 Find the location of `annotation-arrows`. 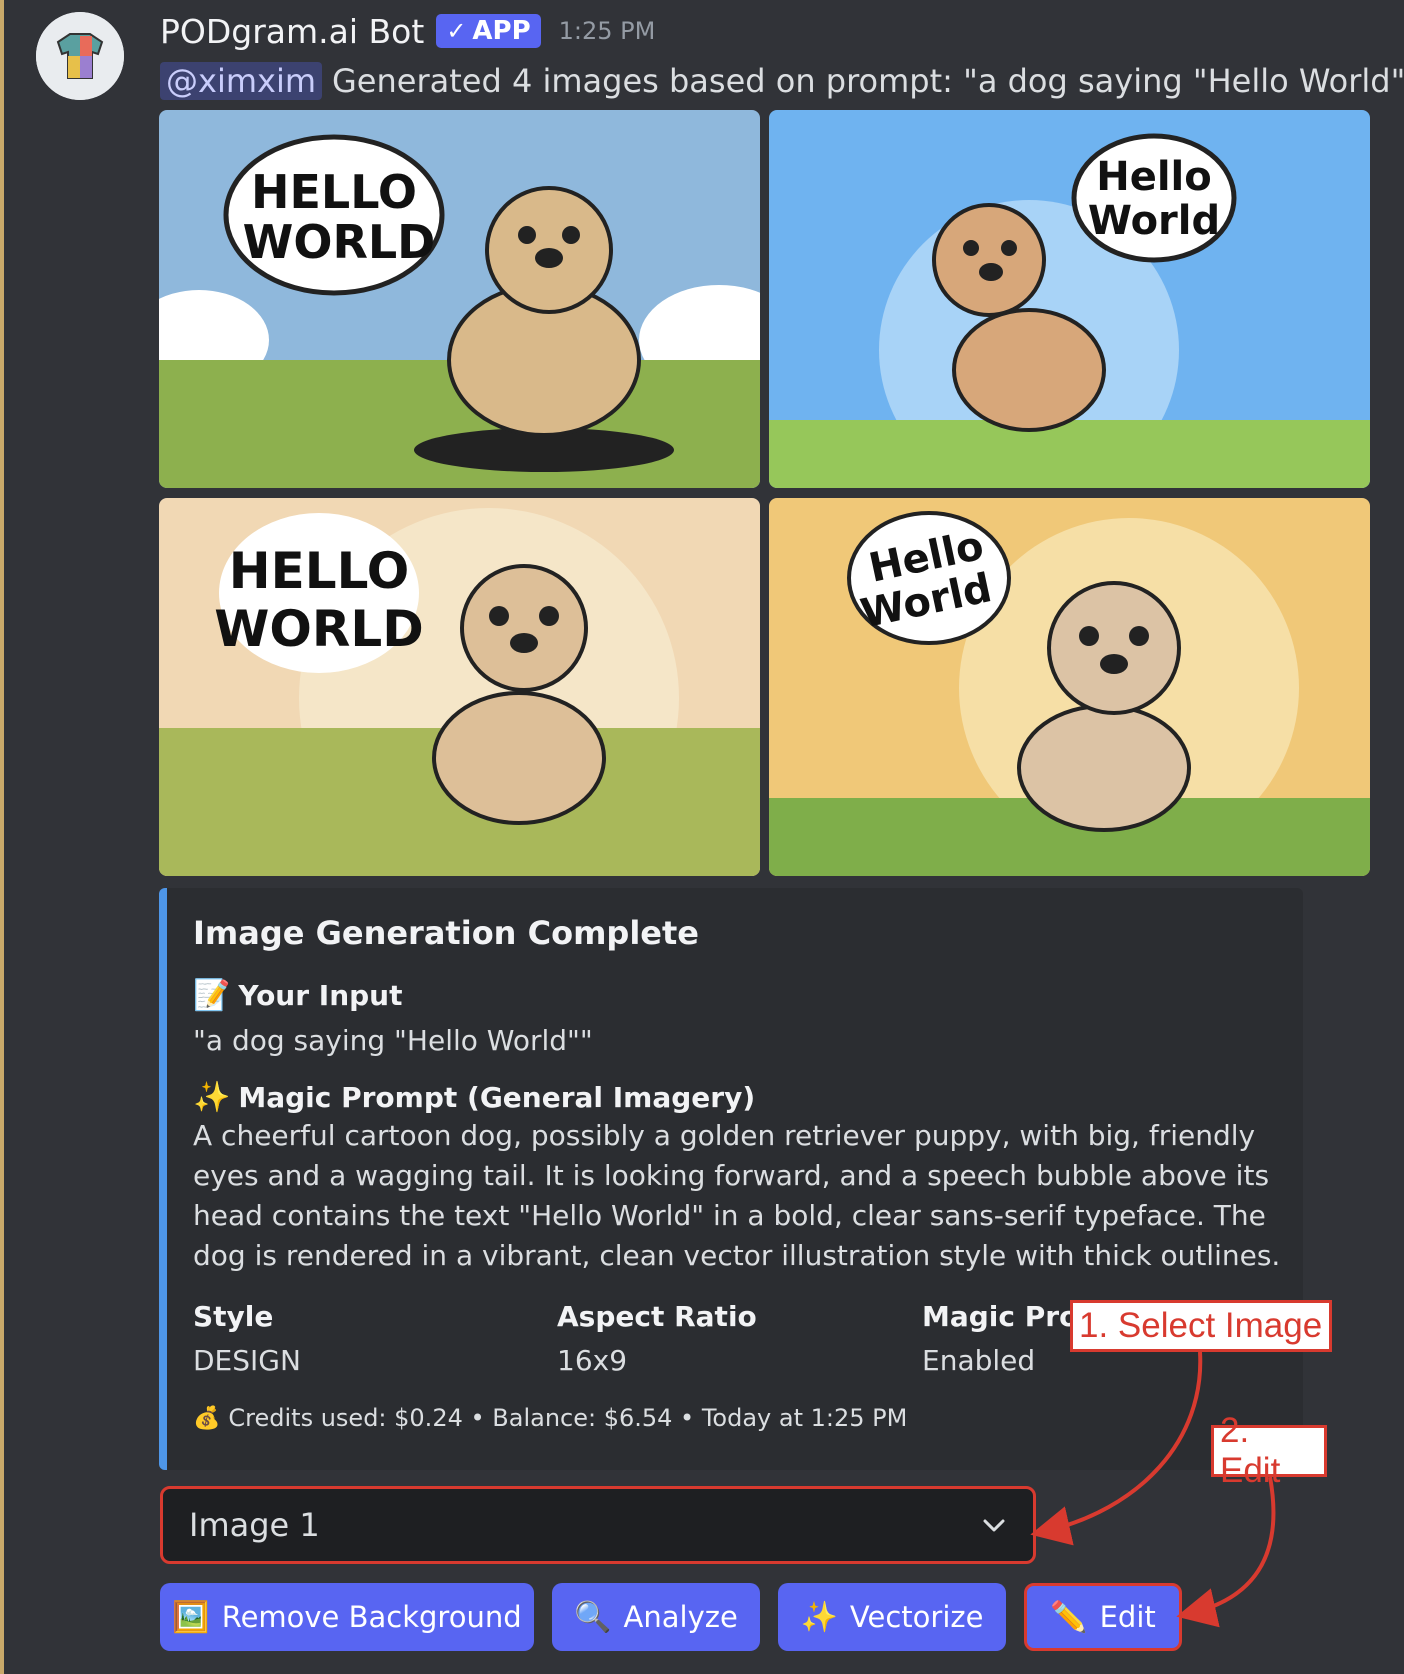

annotation-arrows is located at coordinates (1153, 1489).